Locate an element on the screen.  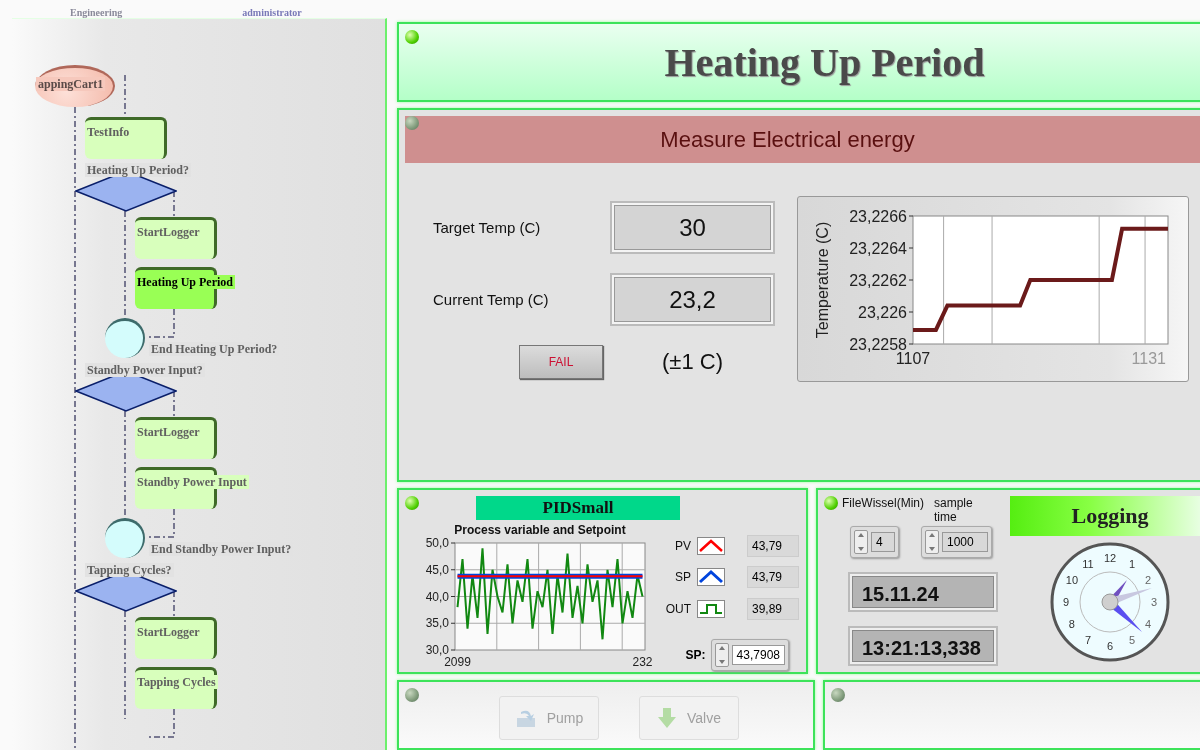
field-label: FileWissel(Min) is located at coordinates (883, 504).